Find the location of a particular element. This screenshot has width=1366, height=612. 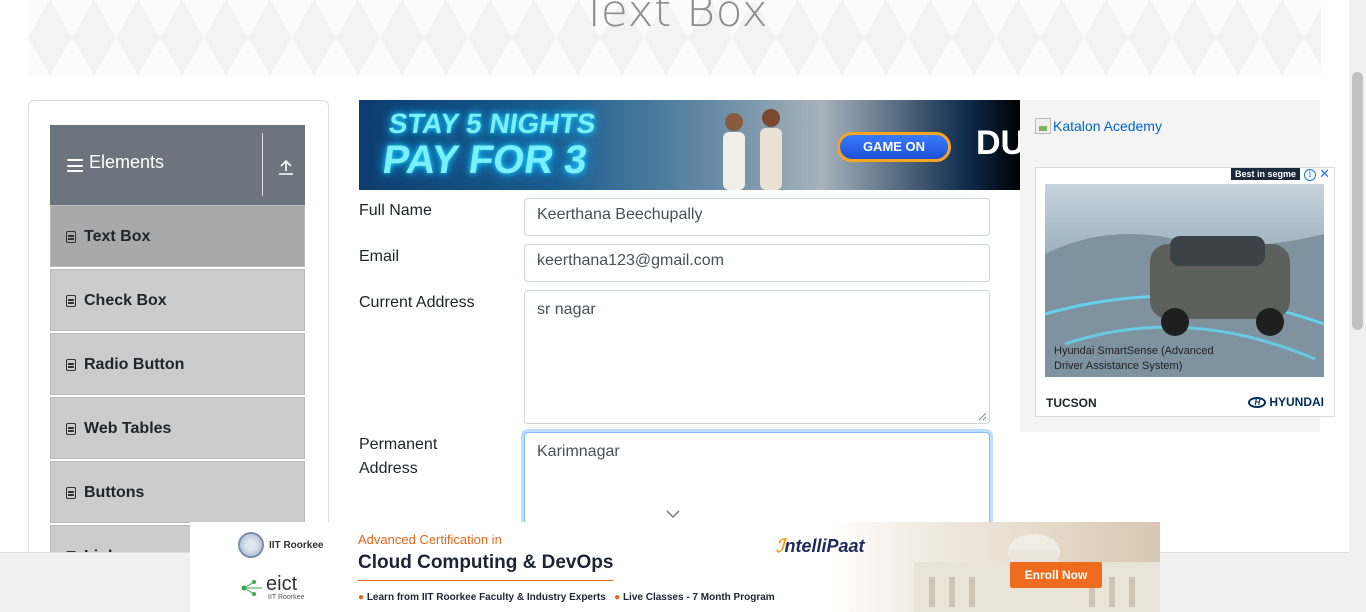

org2-subtitle: IIT Roorkee is located at coordinates (286, 597).